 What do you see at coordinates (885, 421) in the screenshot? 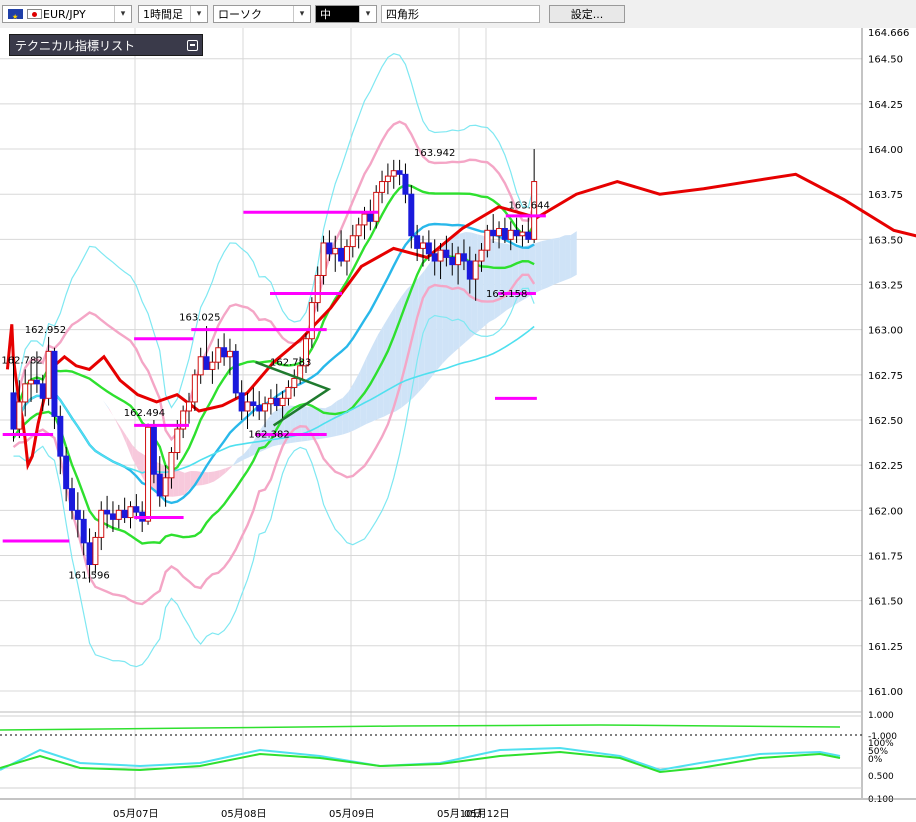
I see `y-tick-label: 162.50` at bounding box center [885, 421].